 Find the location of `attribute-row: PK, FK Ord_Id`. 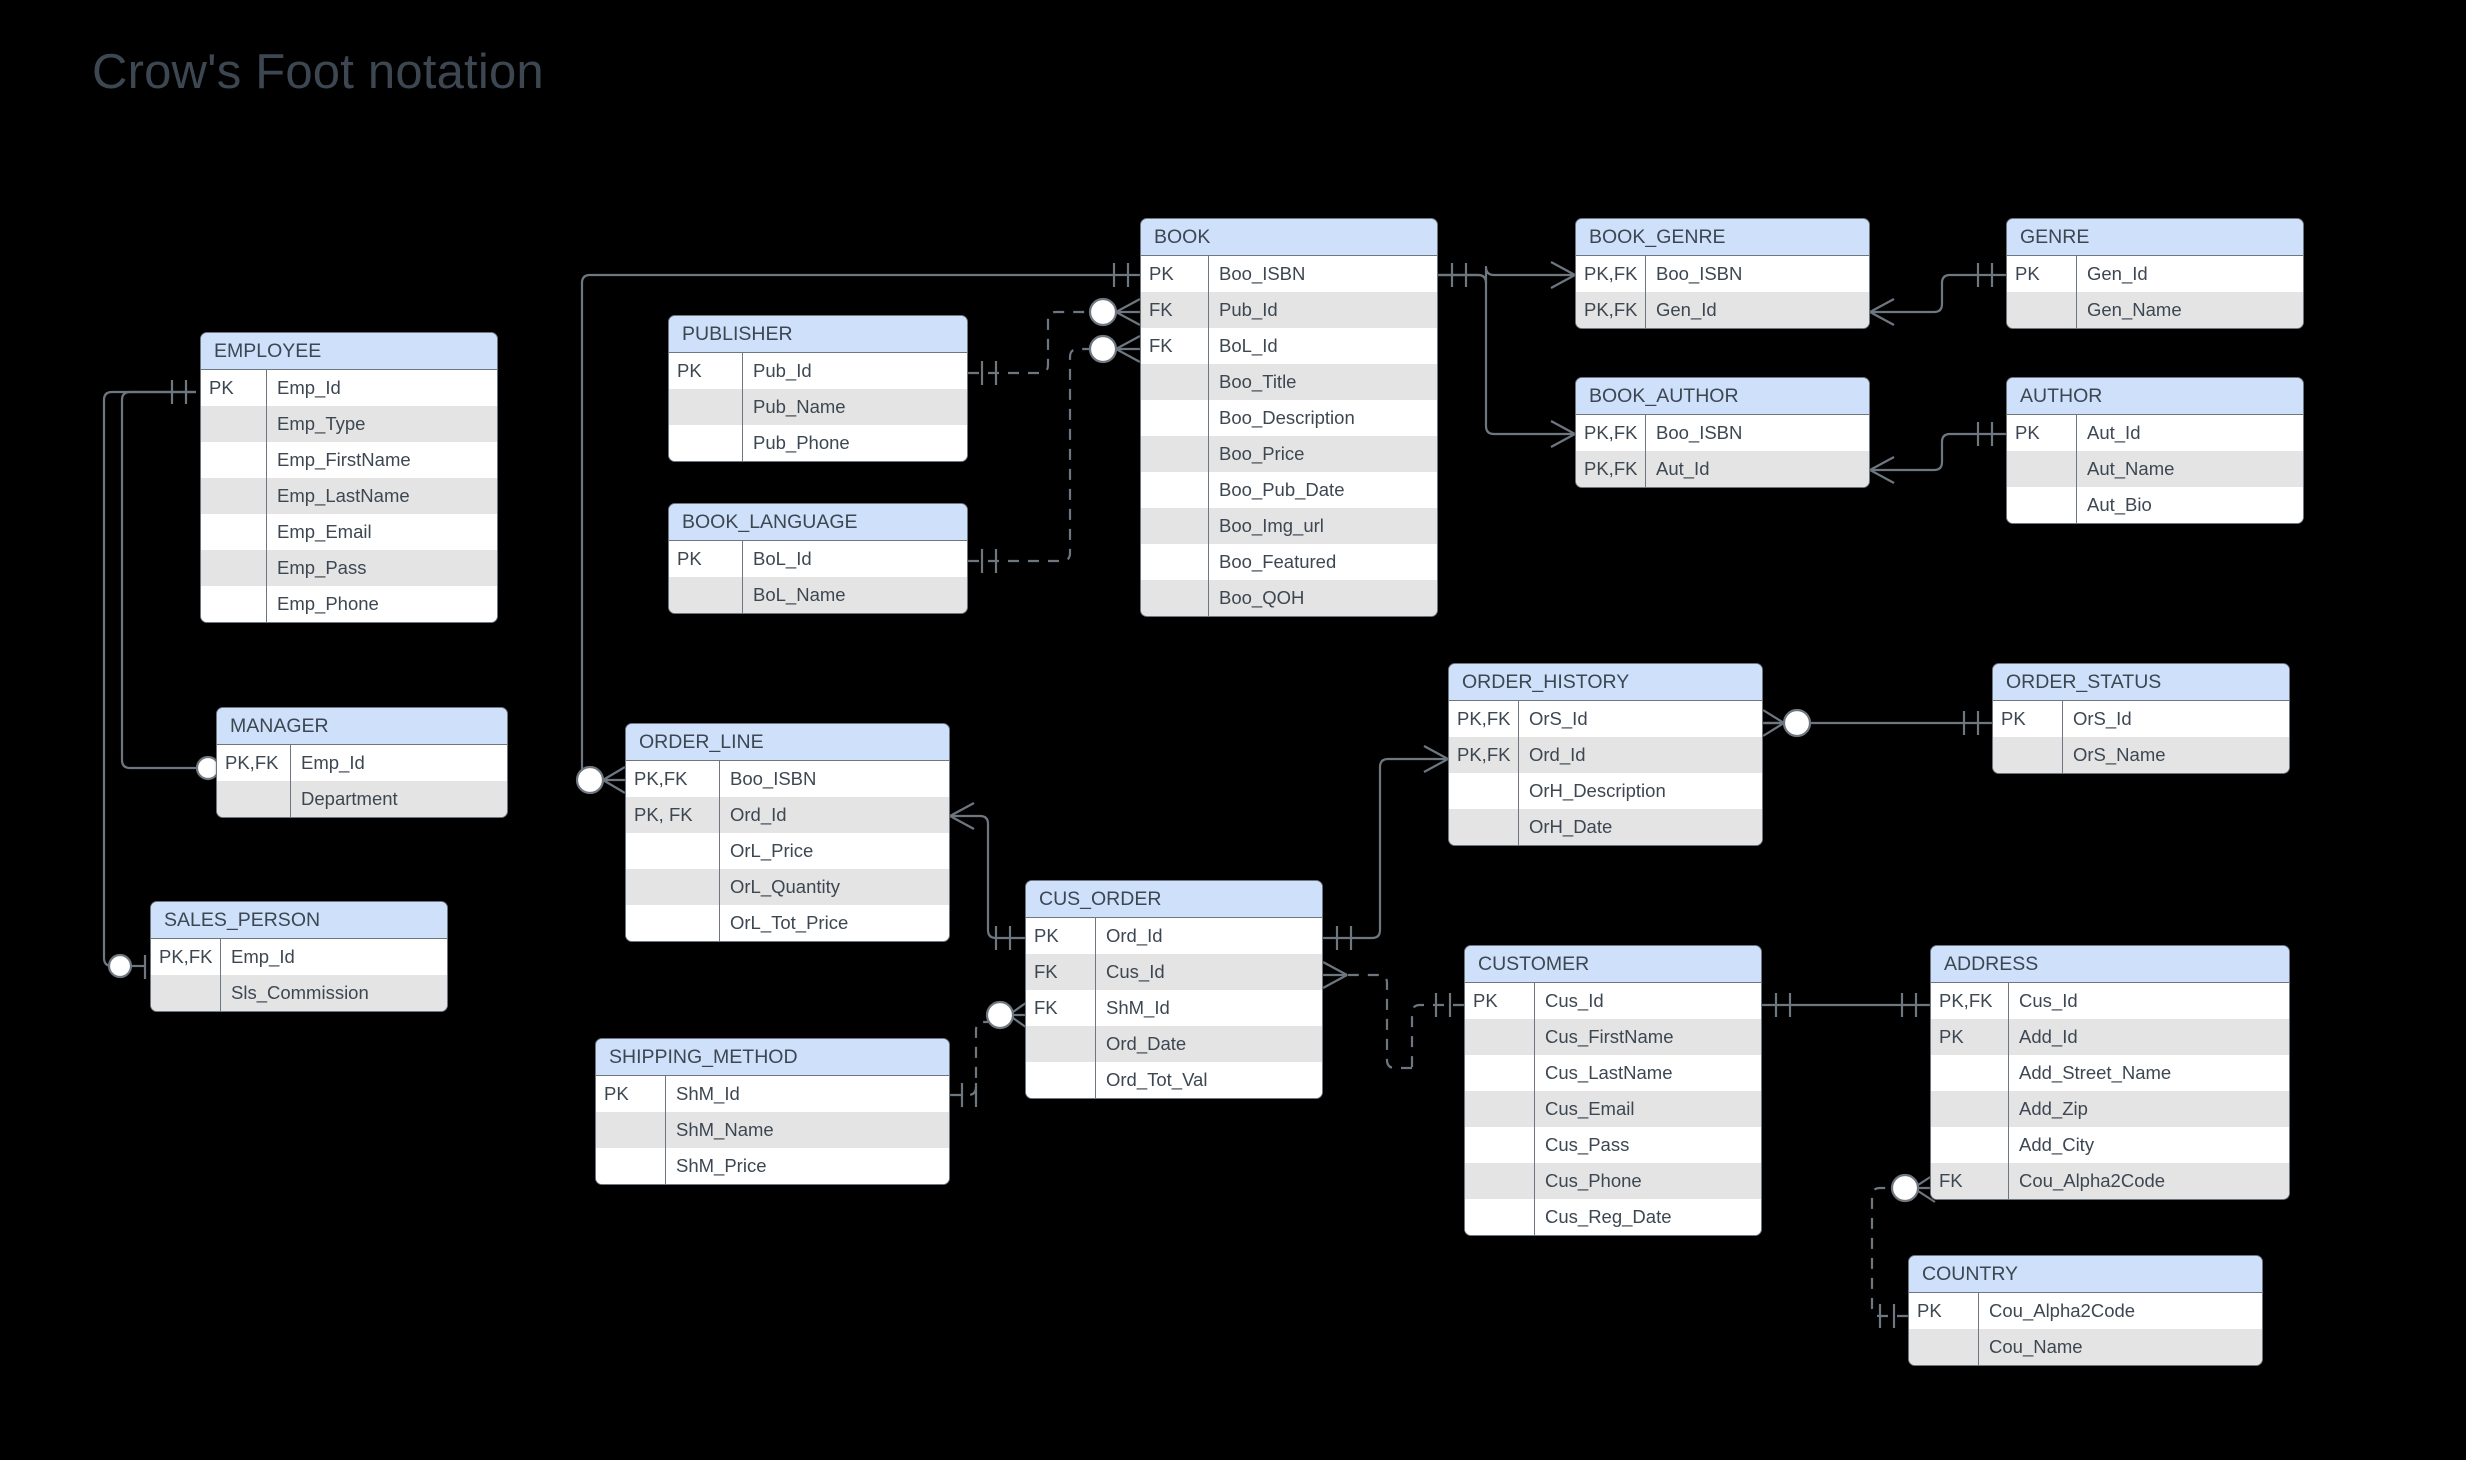

attribute-row: PK, FK Ord_Id is located at coordinates (787, 815).